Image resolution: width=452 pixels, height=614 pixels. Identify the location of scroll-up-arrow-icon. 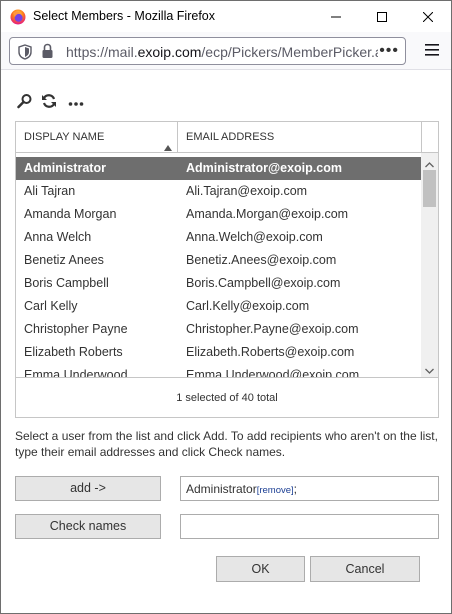
(429, 164).